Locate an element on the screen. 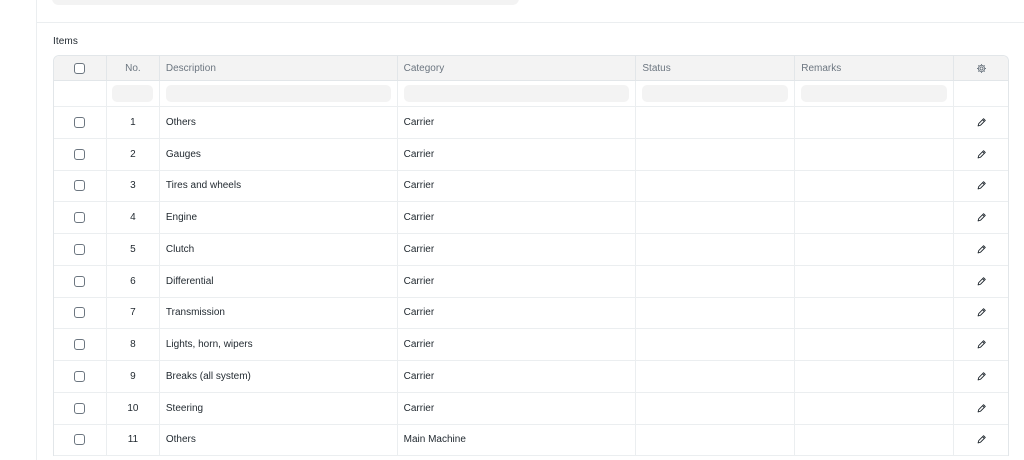 Image resolution: width=1024 pixels, height=460 pixels. row-description: Differential is located at coordinates (279, 281).